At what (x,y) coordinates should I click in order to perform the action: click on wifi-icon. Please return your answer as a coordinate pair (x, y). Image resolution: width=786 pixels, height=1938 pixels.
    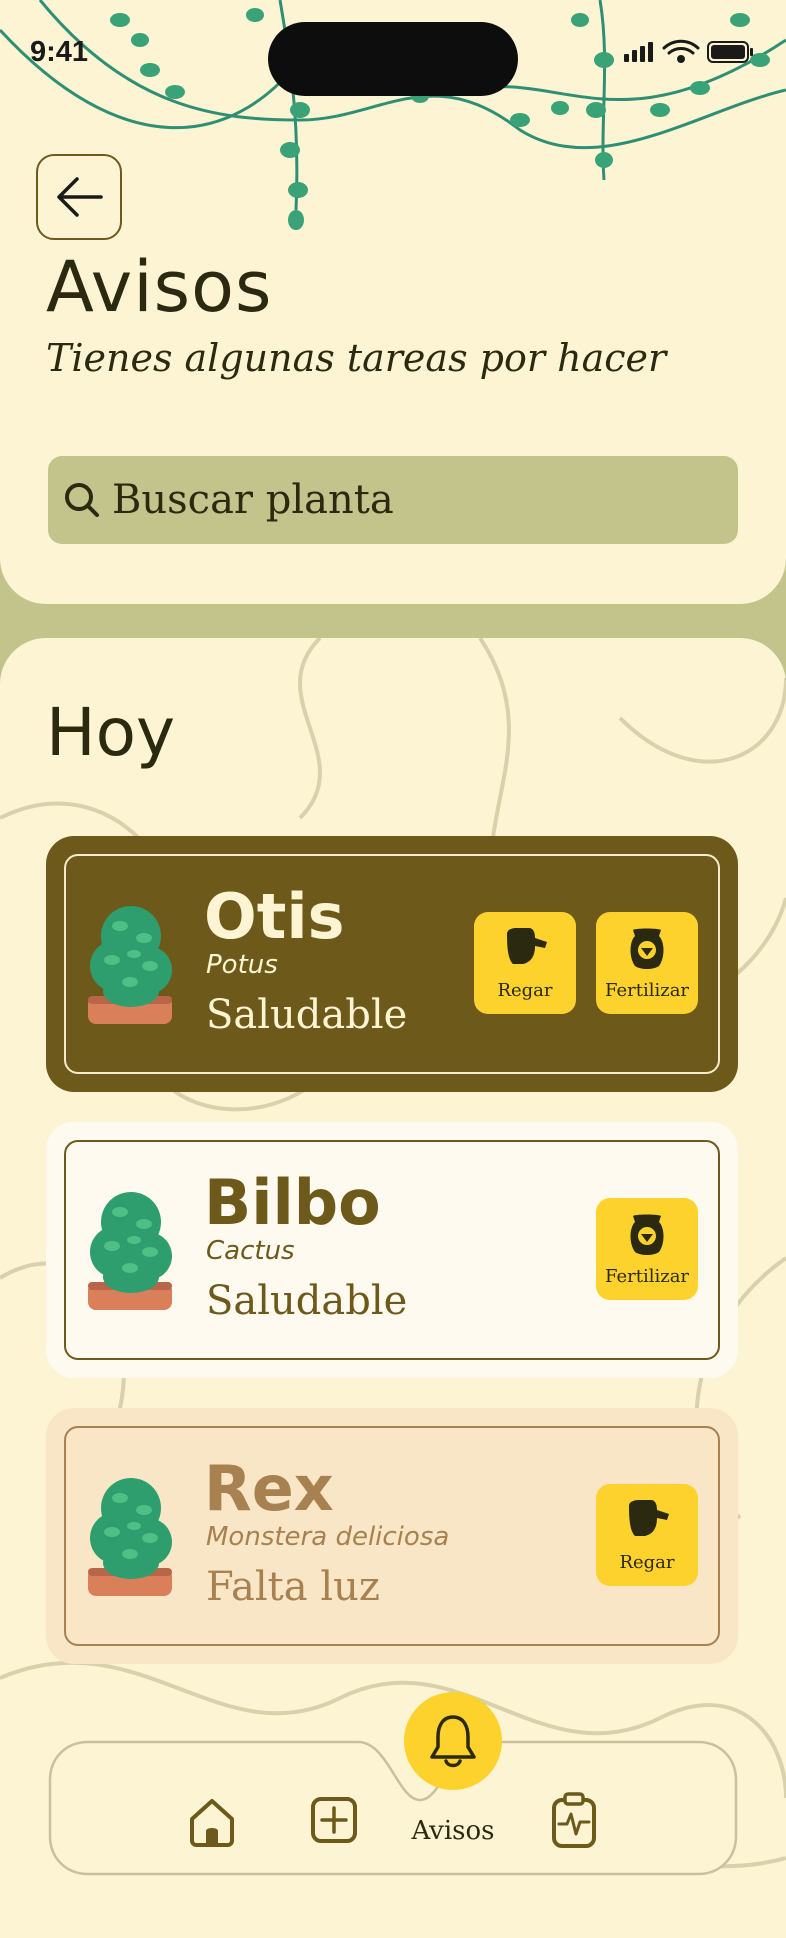
    Looking at the image, I should click on (681, 51).